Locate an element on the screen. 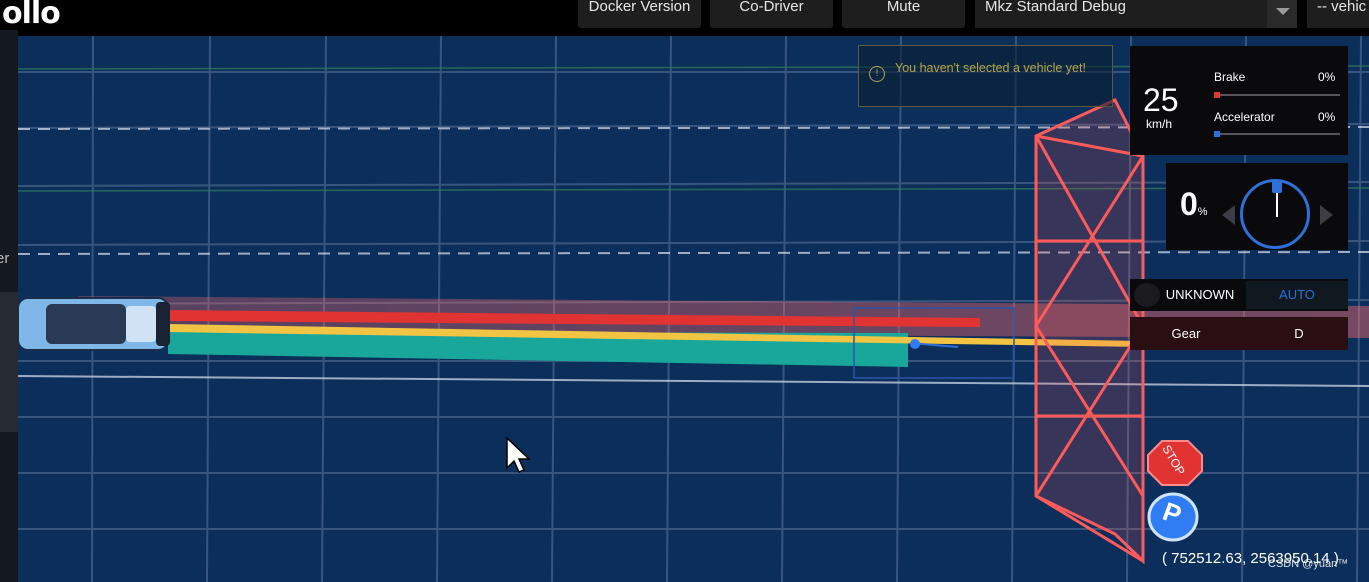 The image size is (1369, 582). waypoint-marker is located at coordinates (915, 344).